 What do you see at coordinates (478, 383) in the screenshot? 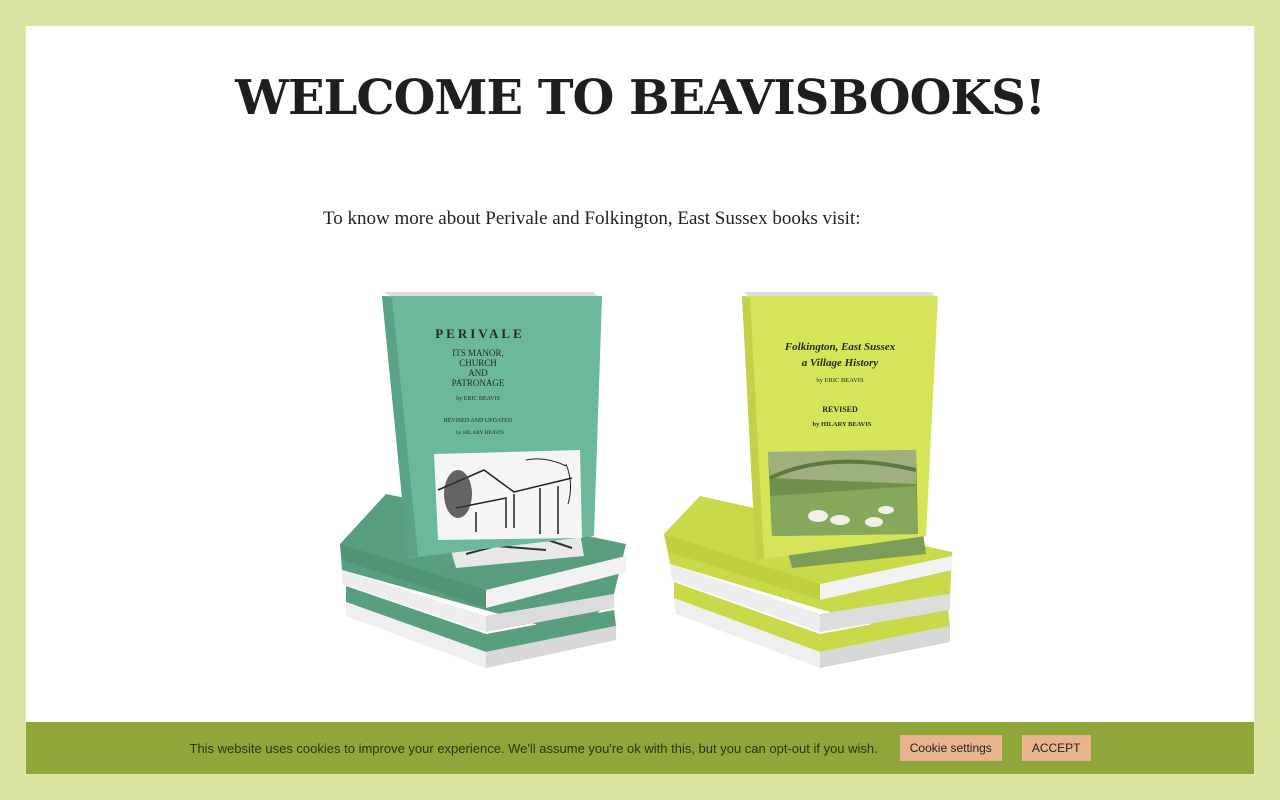
I see `perivale-title-line-5: PATRONAGE` at bounding box center [478, 383].